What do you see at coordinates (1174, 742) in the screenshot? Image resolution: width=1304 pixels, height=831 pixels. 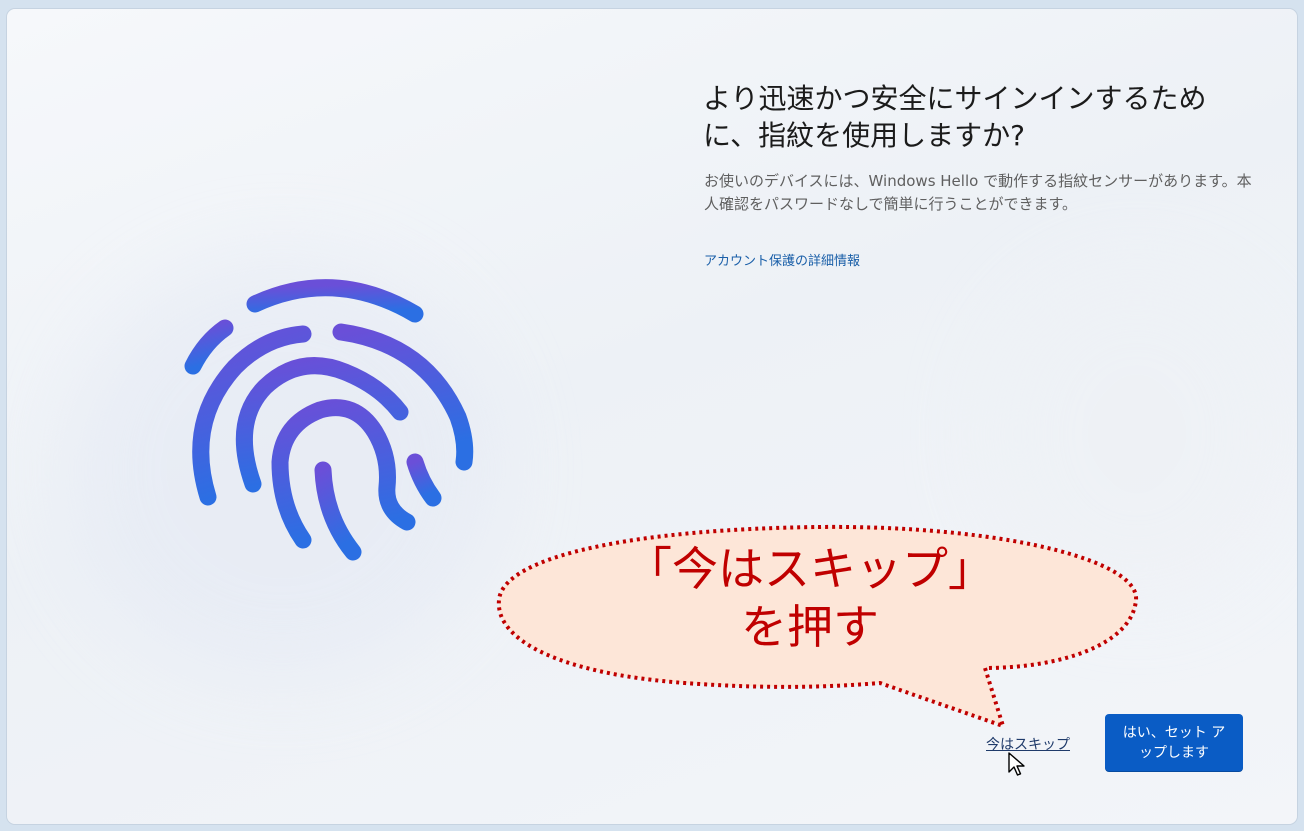 I see `setup-button: はい、セット アップします` at bounding box center [1174, 742].